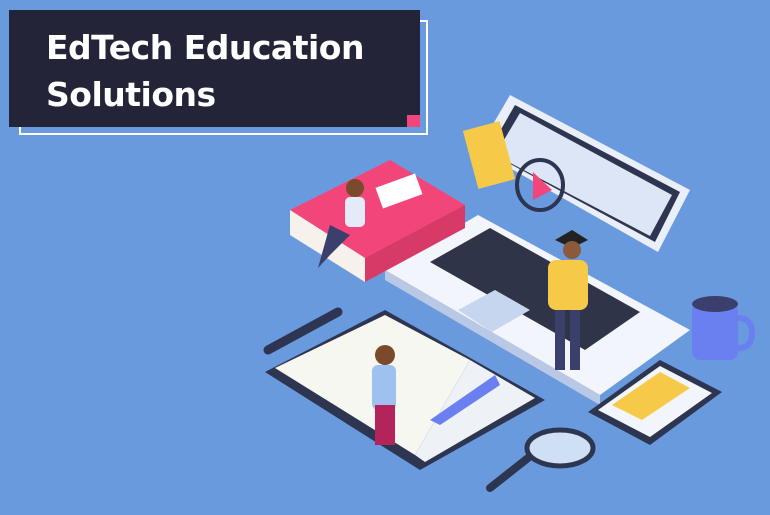  What do you see at coordinates (724, 328) in the screenshot?
I see `mug-icon` at bounding box center [724, 328].